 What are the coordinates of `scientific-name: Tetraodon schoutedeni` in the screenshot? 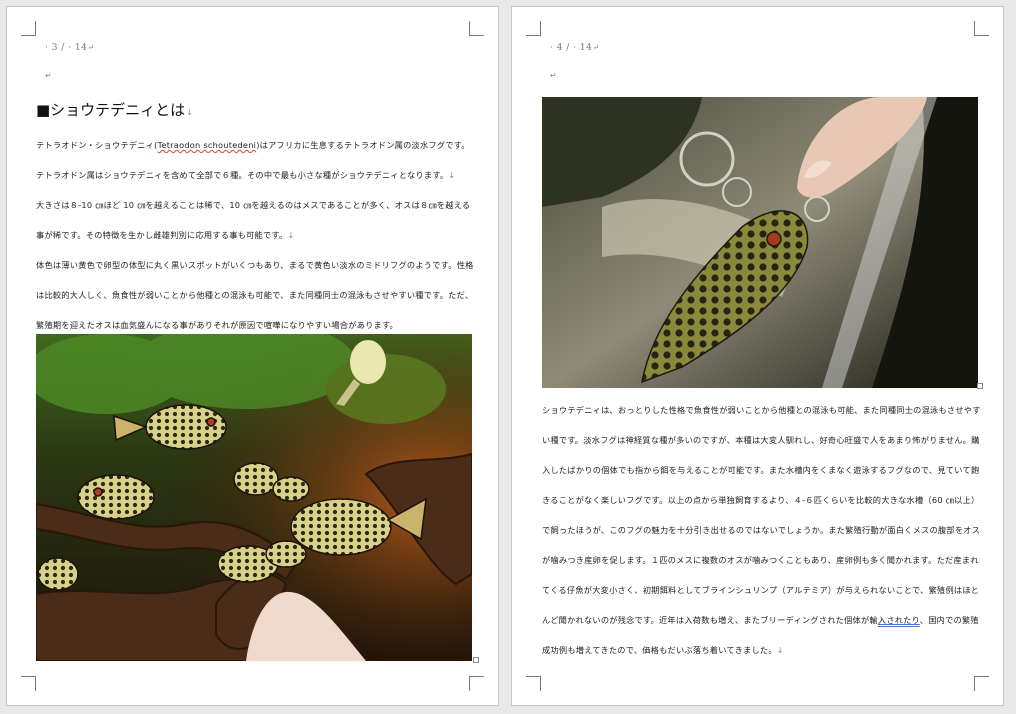 It's located at (207, 145).